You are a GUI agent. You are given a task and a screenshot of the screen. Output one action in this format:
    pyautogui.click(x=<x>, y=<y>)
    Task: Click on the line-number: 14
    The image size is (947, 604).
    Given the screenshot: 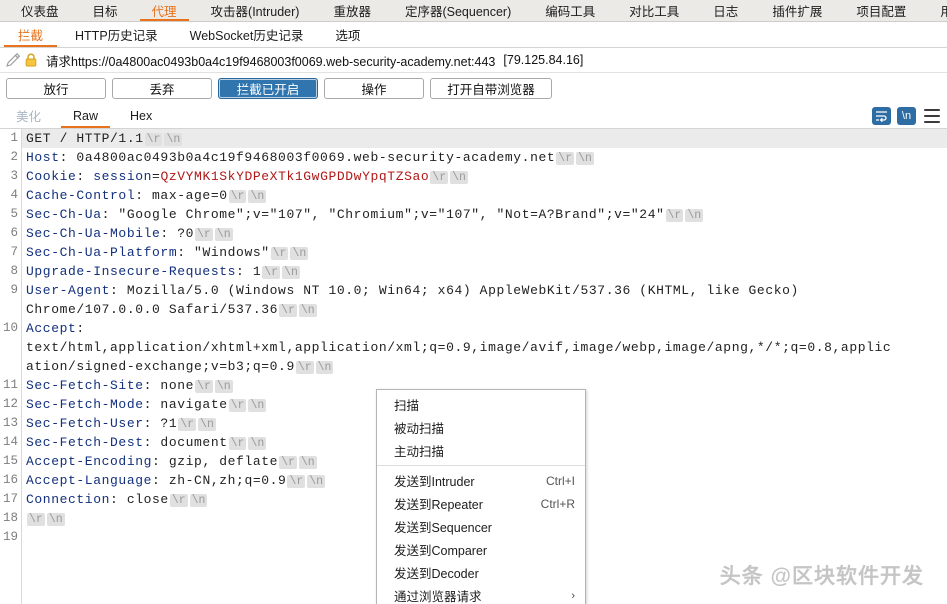 What is the action you would take?
    pyautogui.click(x=10, y=442)
    